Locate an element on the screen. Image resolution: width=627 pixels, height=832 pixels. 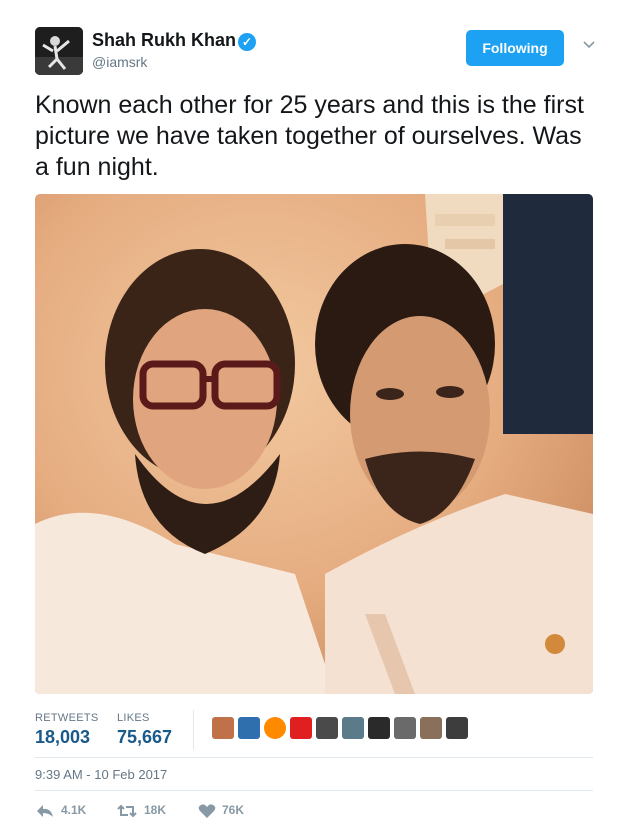
likes-label: LIKES is located at coordinates (133, 718).